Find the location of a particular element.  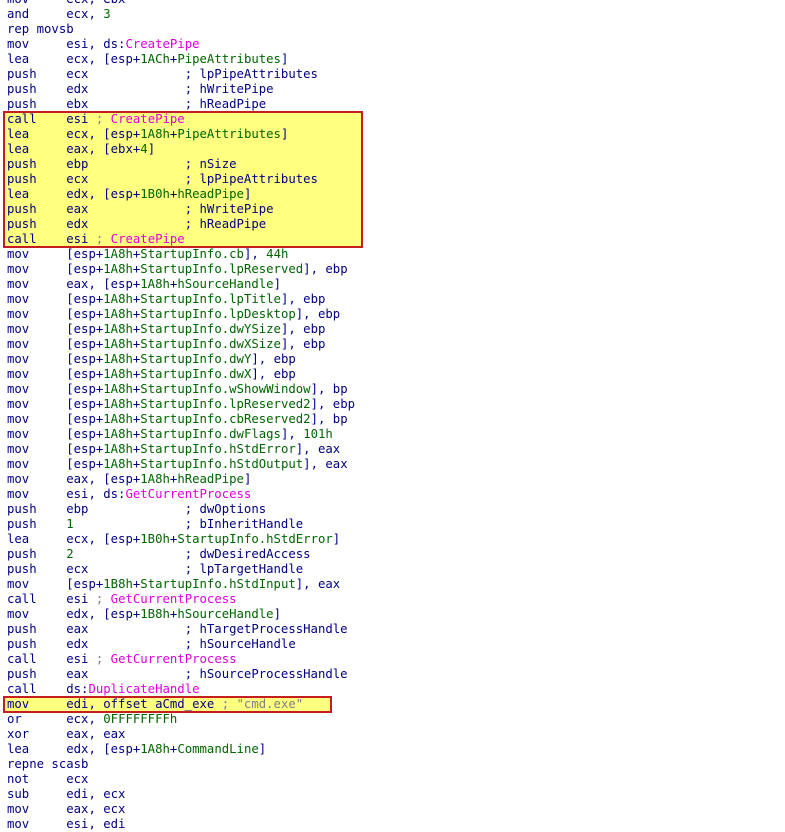

asm-line: rep movsb is located at coordinates (40, 29).